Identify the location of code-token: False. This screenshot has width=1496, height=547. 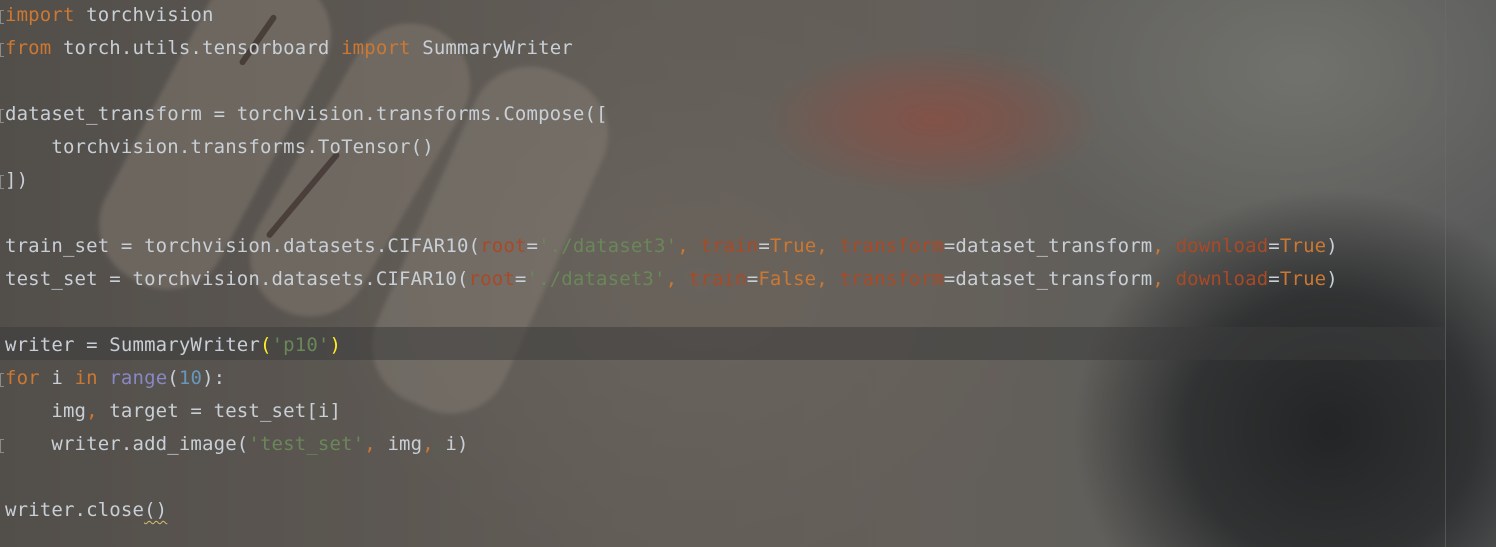
(787, 279).